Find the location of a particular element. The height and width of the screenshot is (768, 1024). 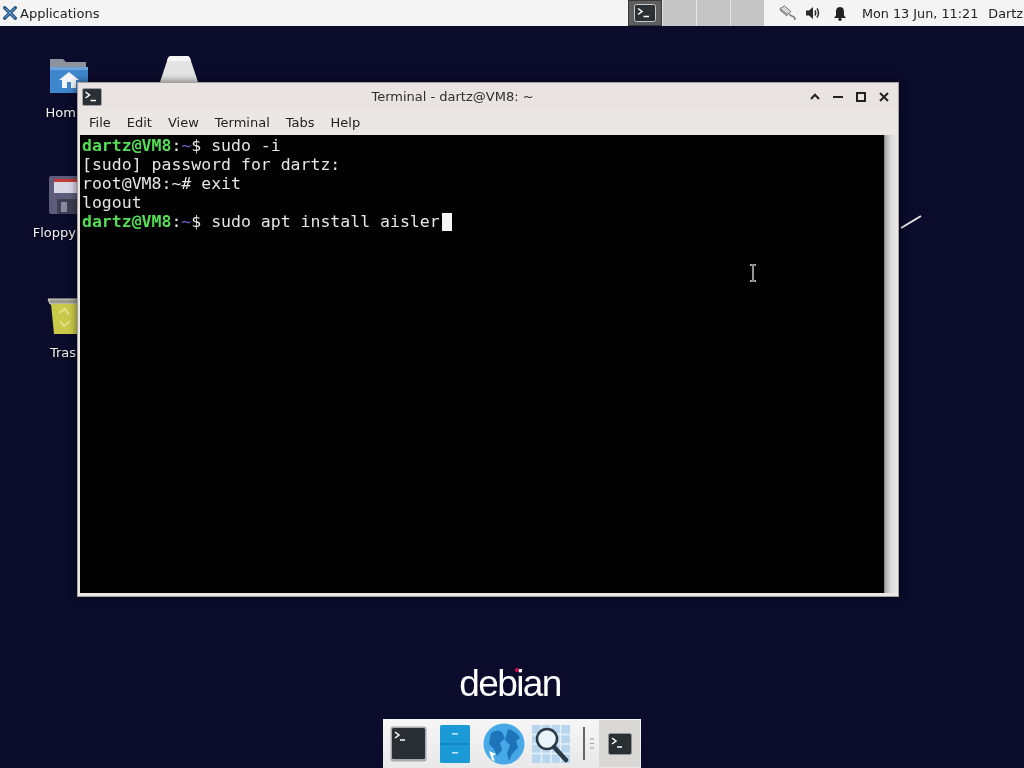

menu-item: Terminal is located at coordinates (242, 122).